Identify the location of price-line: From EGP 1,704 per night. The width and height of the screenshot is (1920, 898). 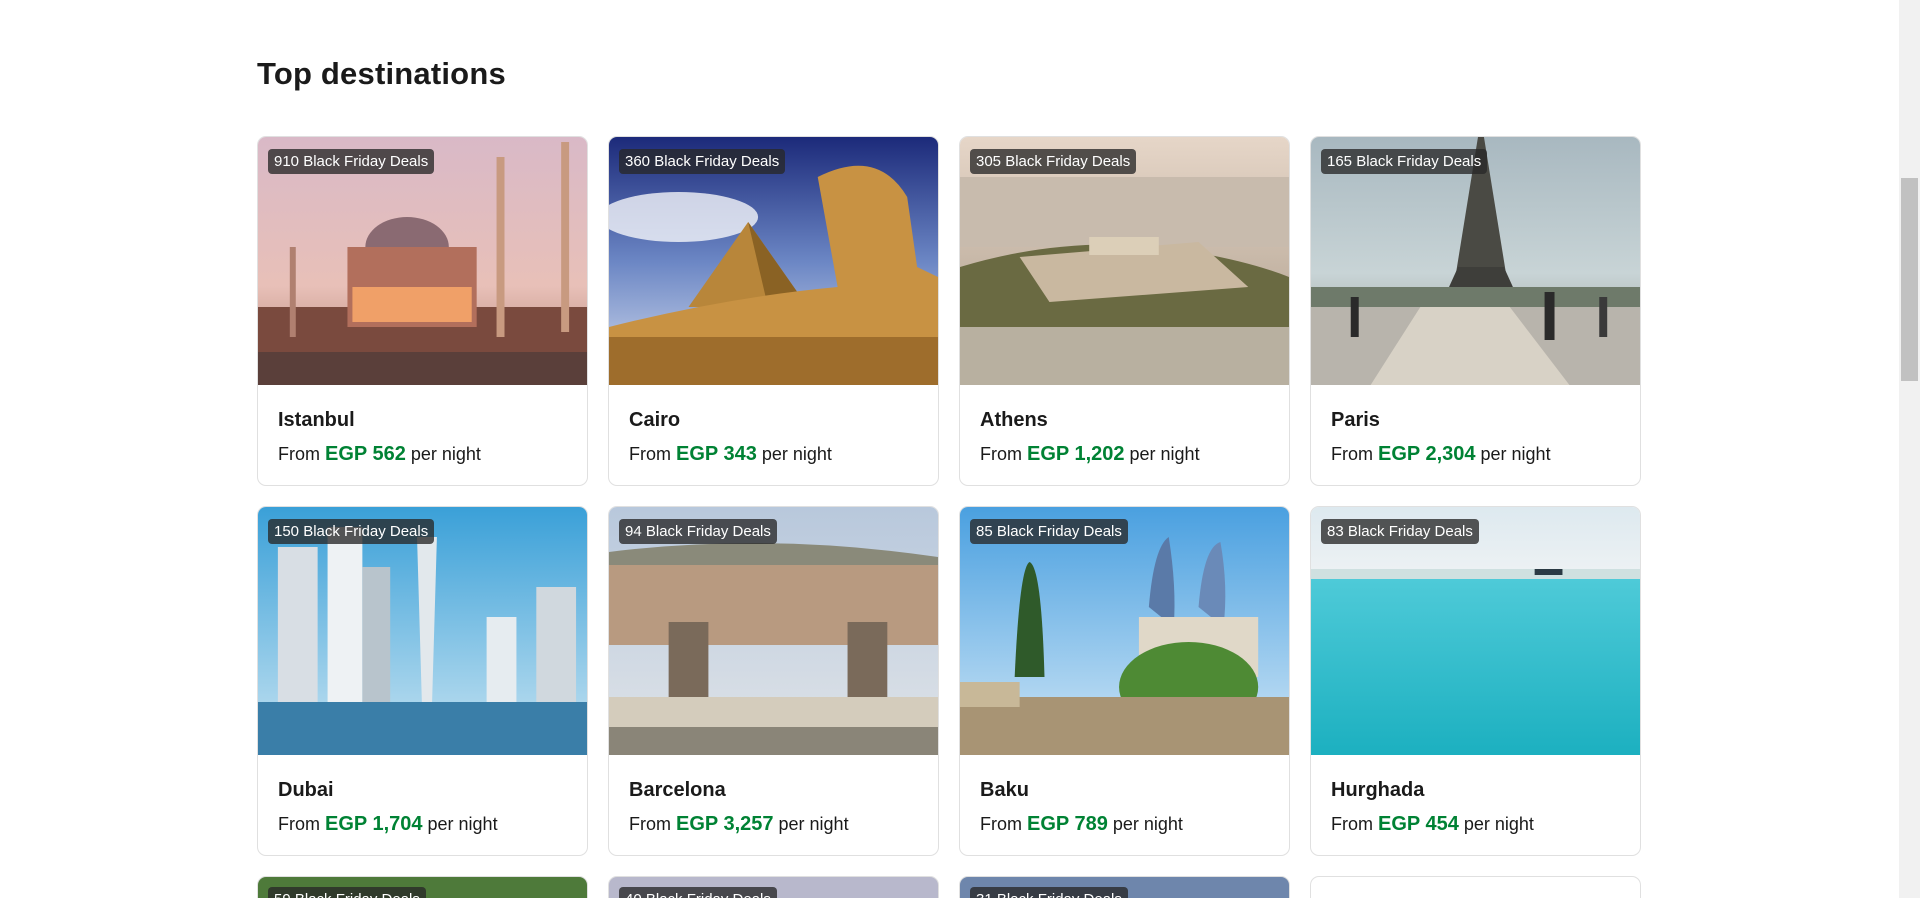
(422, 824).